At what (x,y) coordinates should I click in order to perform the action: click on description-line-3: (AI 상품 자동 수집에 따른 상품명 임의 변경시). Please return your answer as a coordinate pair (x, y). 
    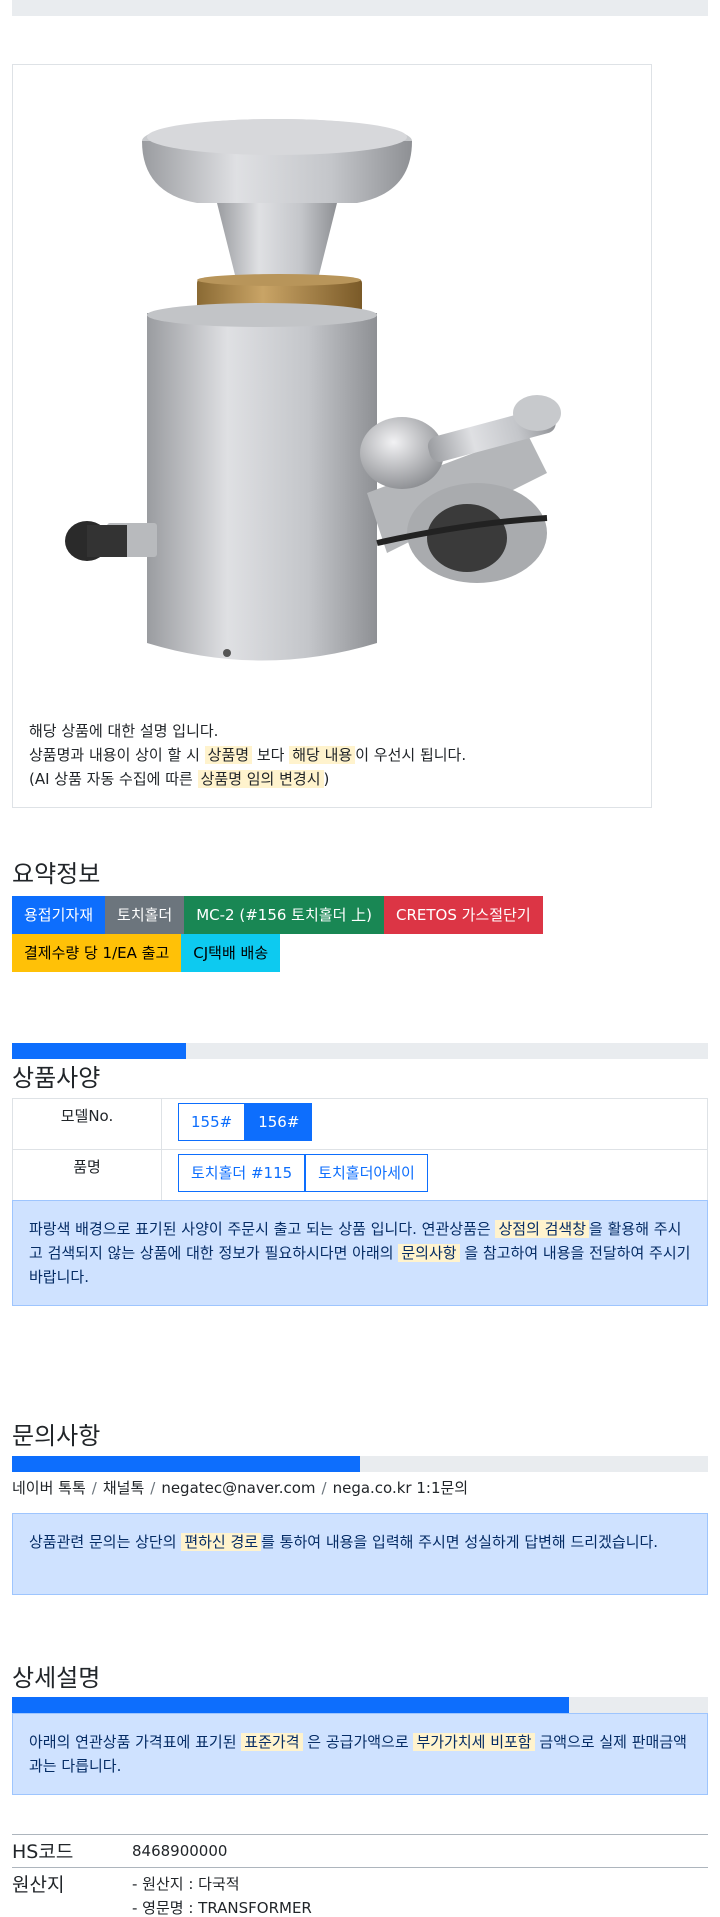
    Looking at the image, I should click on (179, 779).